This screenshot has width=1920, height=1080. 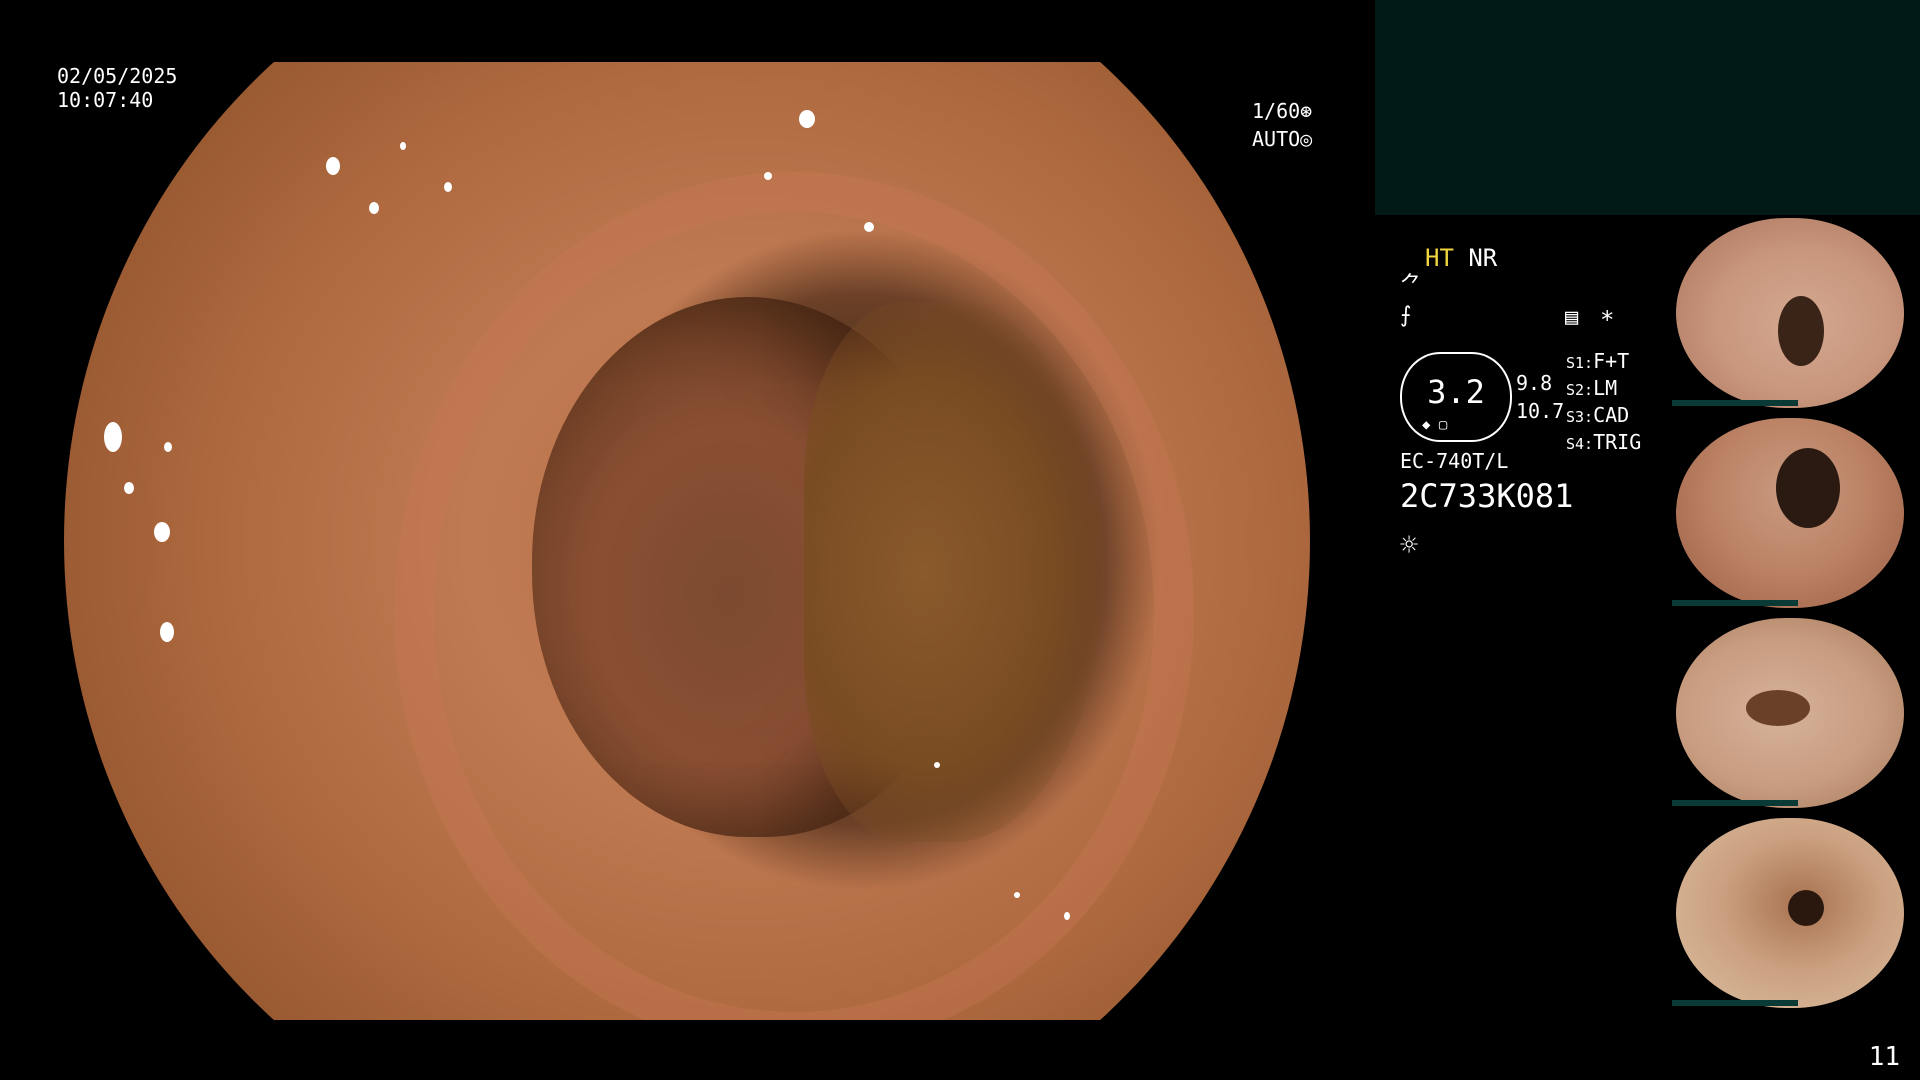 What do you see at coordinates (1483, 258) in the screenshot?
I see `nr-indicator: NR` at bounding box center [1483, 258].